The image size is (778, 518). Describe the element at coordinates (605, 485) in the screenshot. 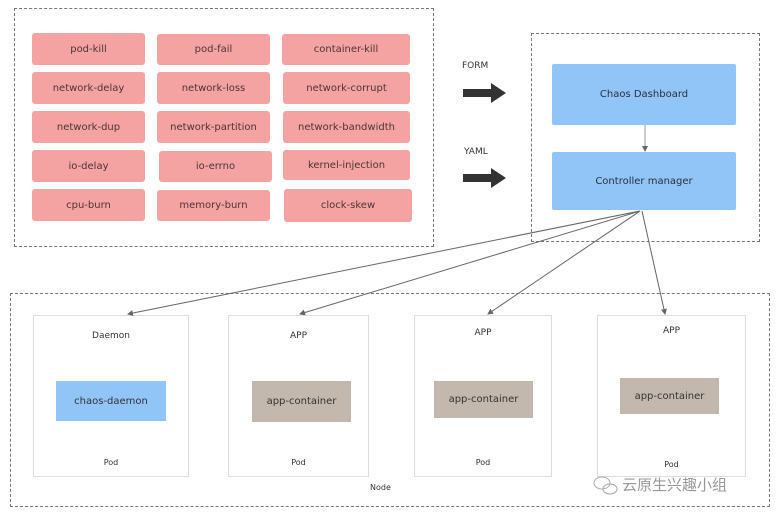

I see `wechat-logo-icon` at that location.